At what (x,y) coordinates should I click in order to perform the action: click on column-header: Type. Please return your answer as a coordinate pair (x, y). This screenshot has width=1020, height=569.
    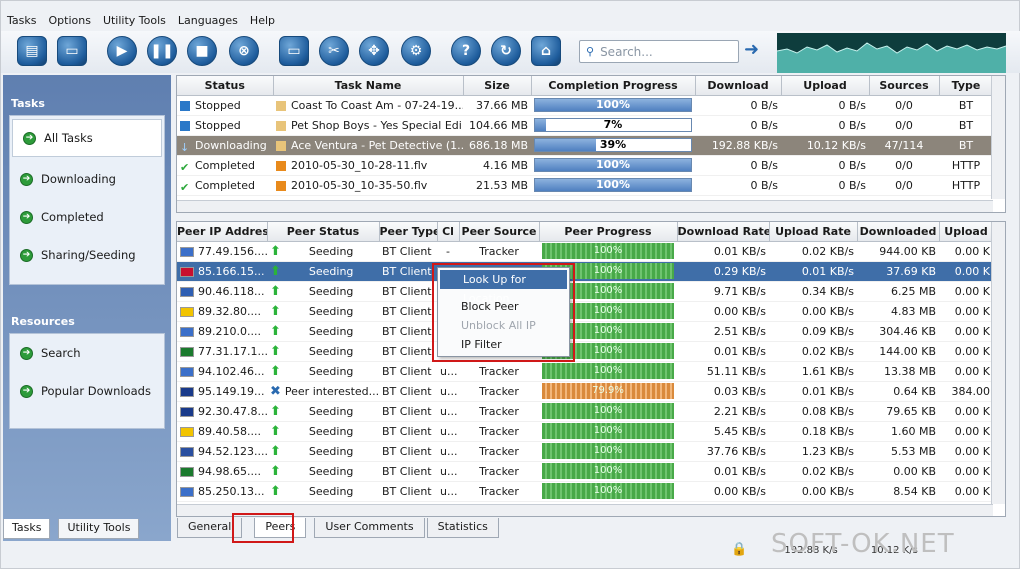
    Looking at the image, I should click on (966, 86).